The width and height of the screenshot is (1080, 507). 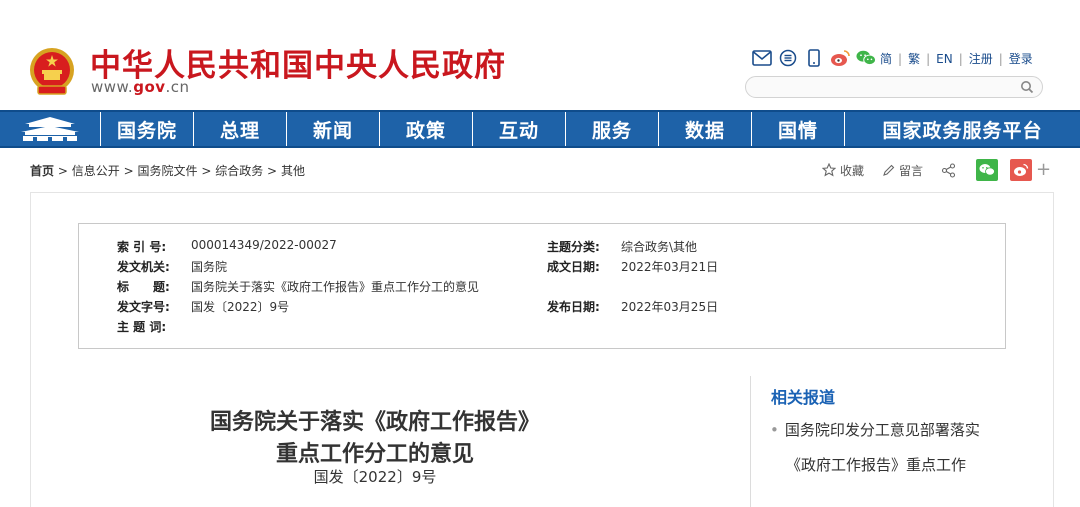 What do you see at coordinates (143, 307) in the screenshot?
I see `doc-number-label: 发文字号:` at bounding box center [143, 307].